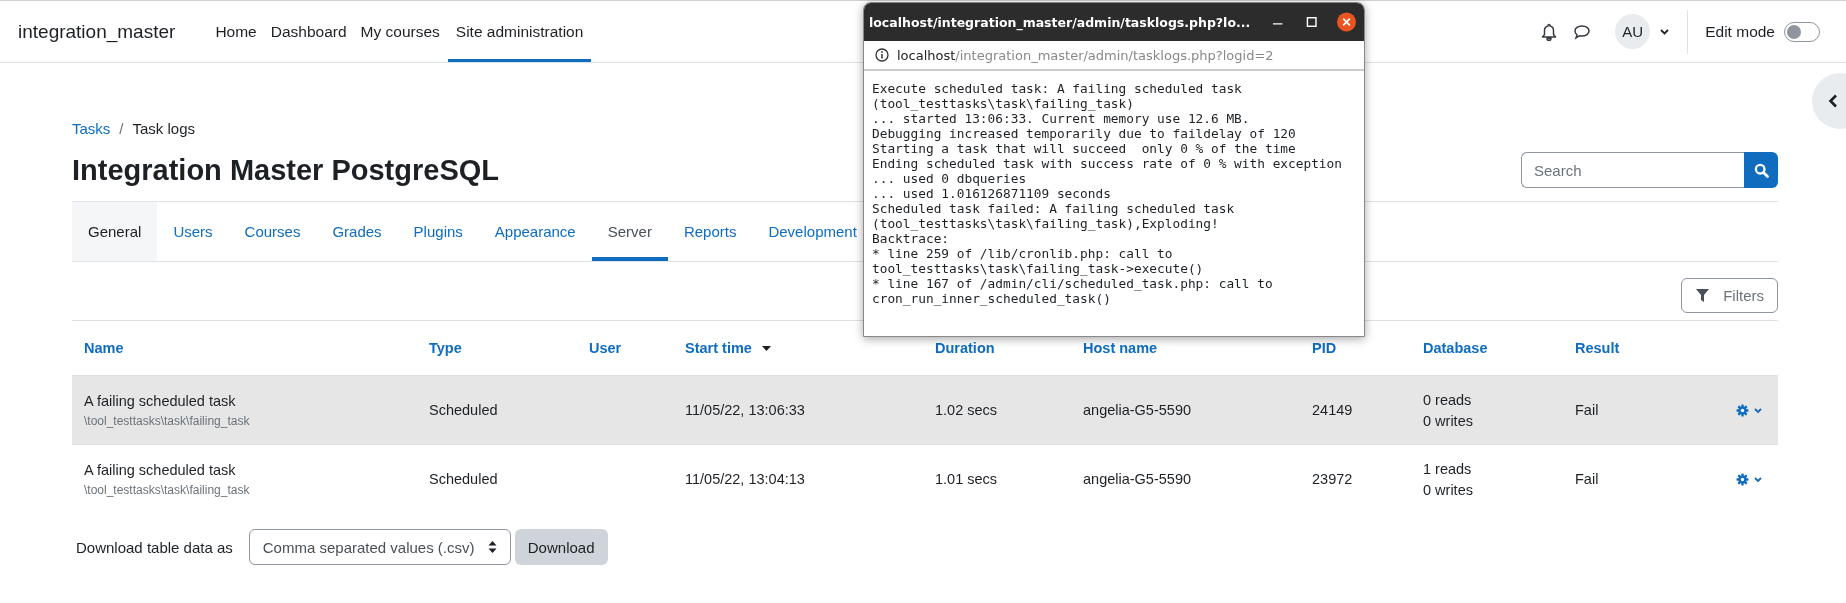  I want to click on search-icon, so click(1761, 170).